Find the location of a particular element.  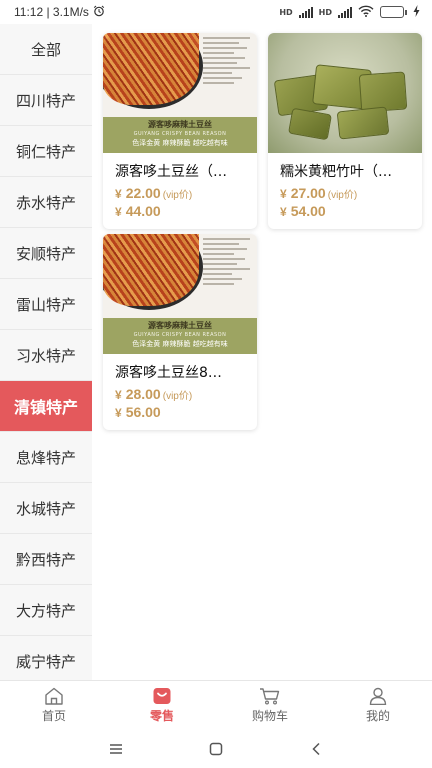

vip-price: ¥27.00 (vip价) is located at coordinates (319, 193).